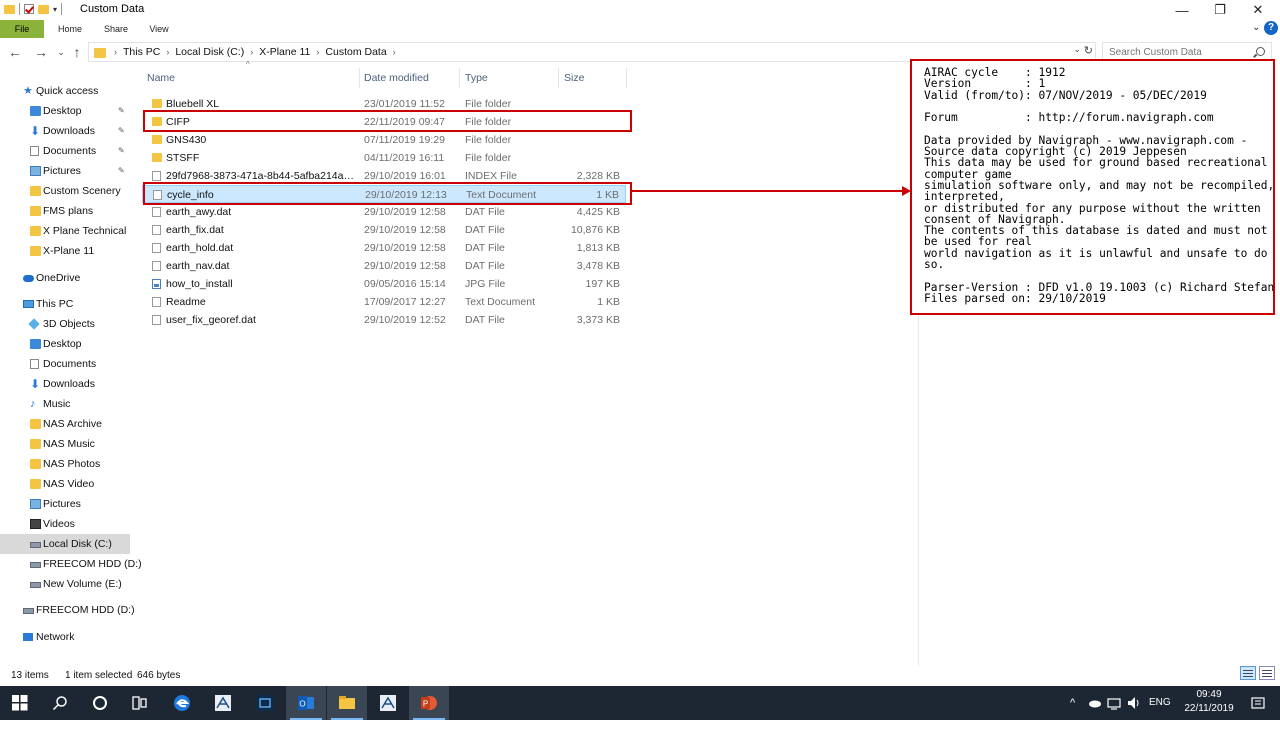  I want to click on volume-tray-icon, so click(1133, 703).